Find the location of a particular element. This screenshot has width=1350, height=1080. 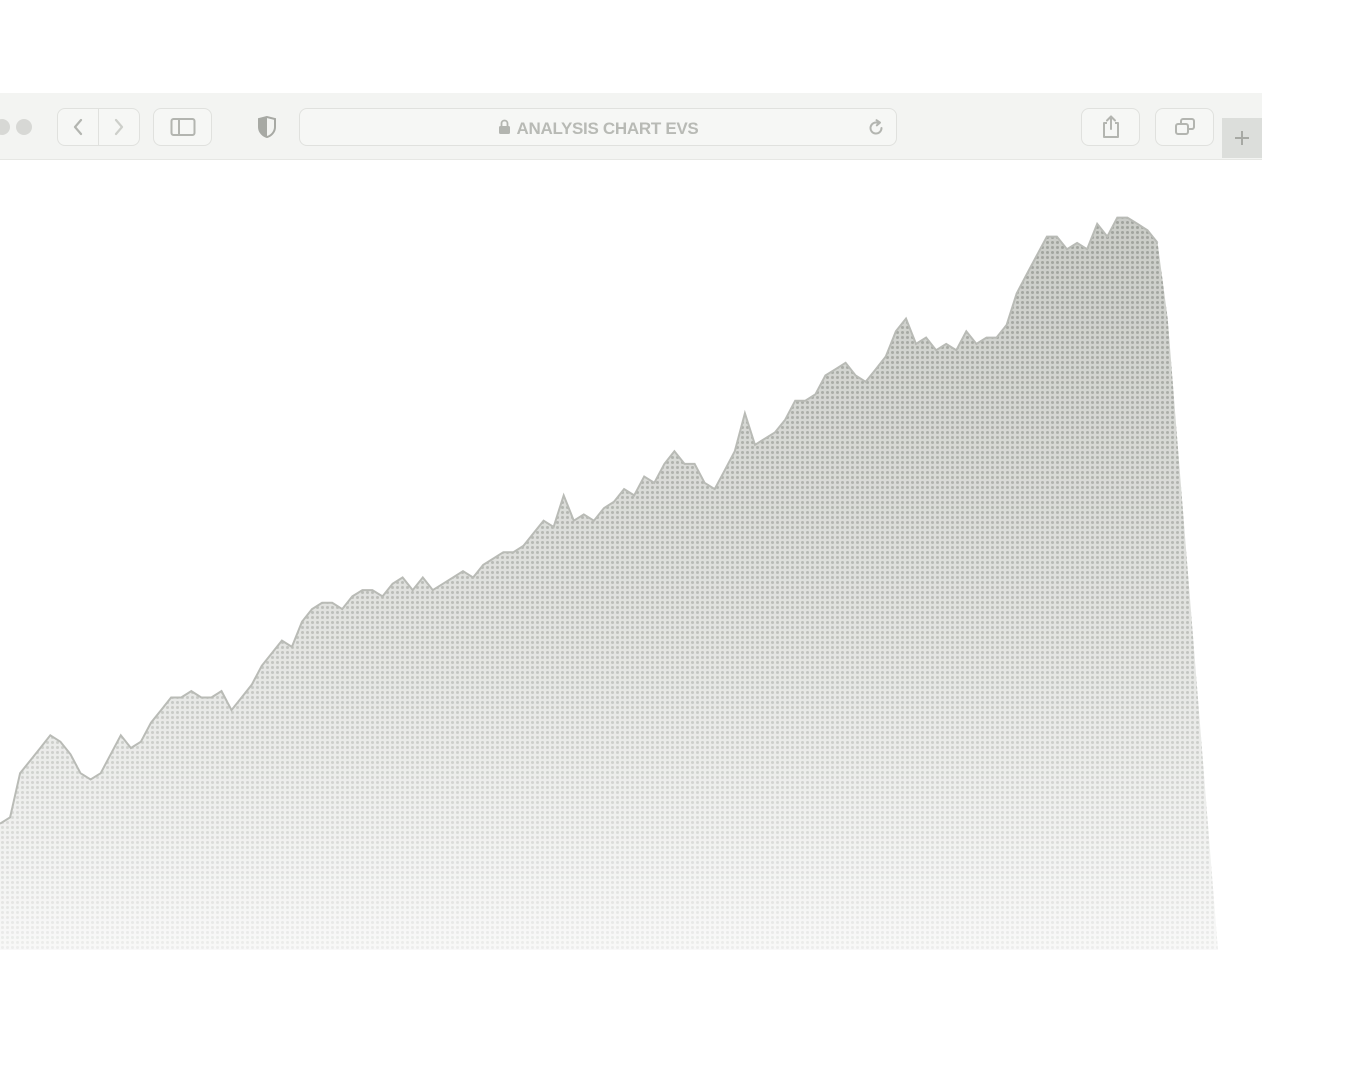

share-button is located at coordinates (1110, 127).